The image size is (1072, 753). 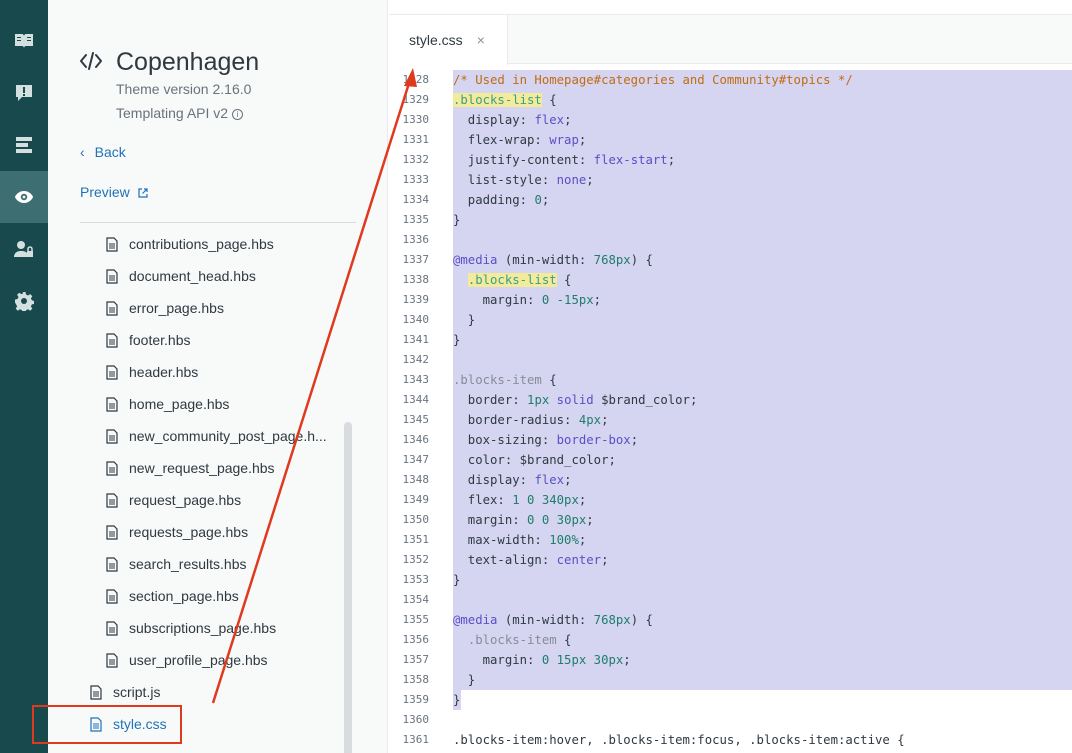 I want to click on templating-api-version: Templating API v2 i, so click(x=180, y=113).